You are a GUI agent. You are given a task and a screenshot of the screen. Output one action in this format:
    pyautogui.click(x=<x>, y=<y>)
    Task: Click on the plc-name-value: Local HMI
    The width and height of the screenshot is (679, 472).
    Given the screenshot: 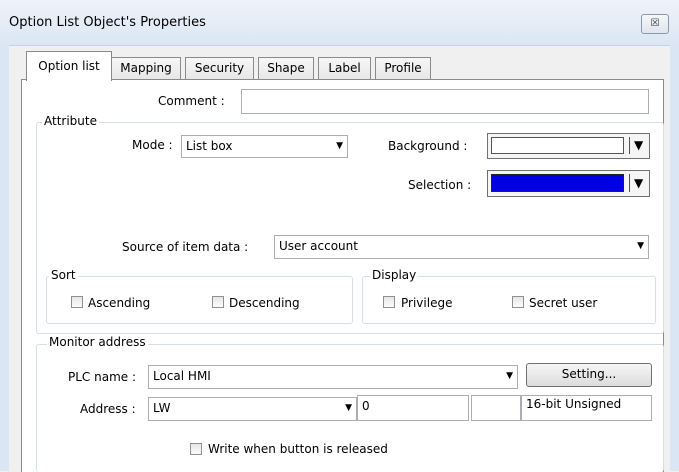 What is the action you would take?
    pyautogui.click(x=182, y=376)
    